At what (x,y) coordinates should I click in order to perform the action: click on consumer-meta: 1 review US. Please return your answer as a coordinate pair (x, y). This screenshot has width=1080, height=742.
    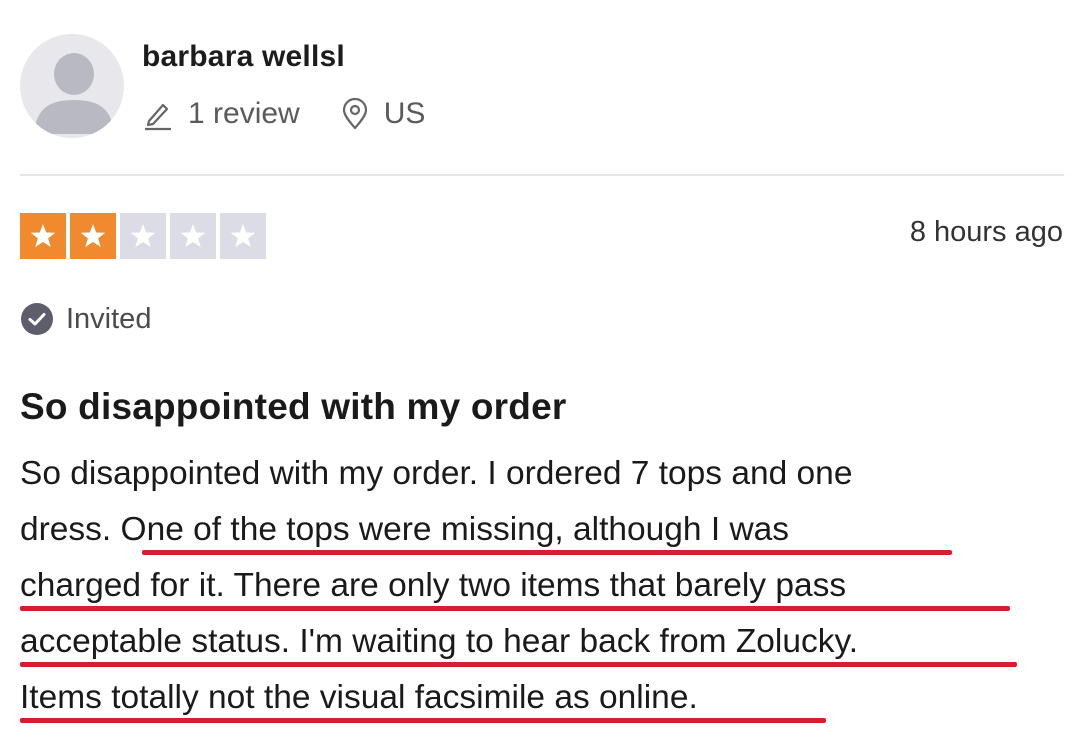
    Looking at the image, I should click on (283, 114).